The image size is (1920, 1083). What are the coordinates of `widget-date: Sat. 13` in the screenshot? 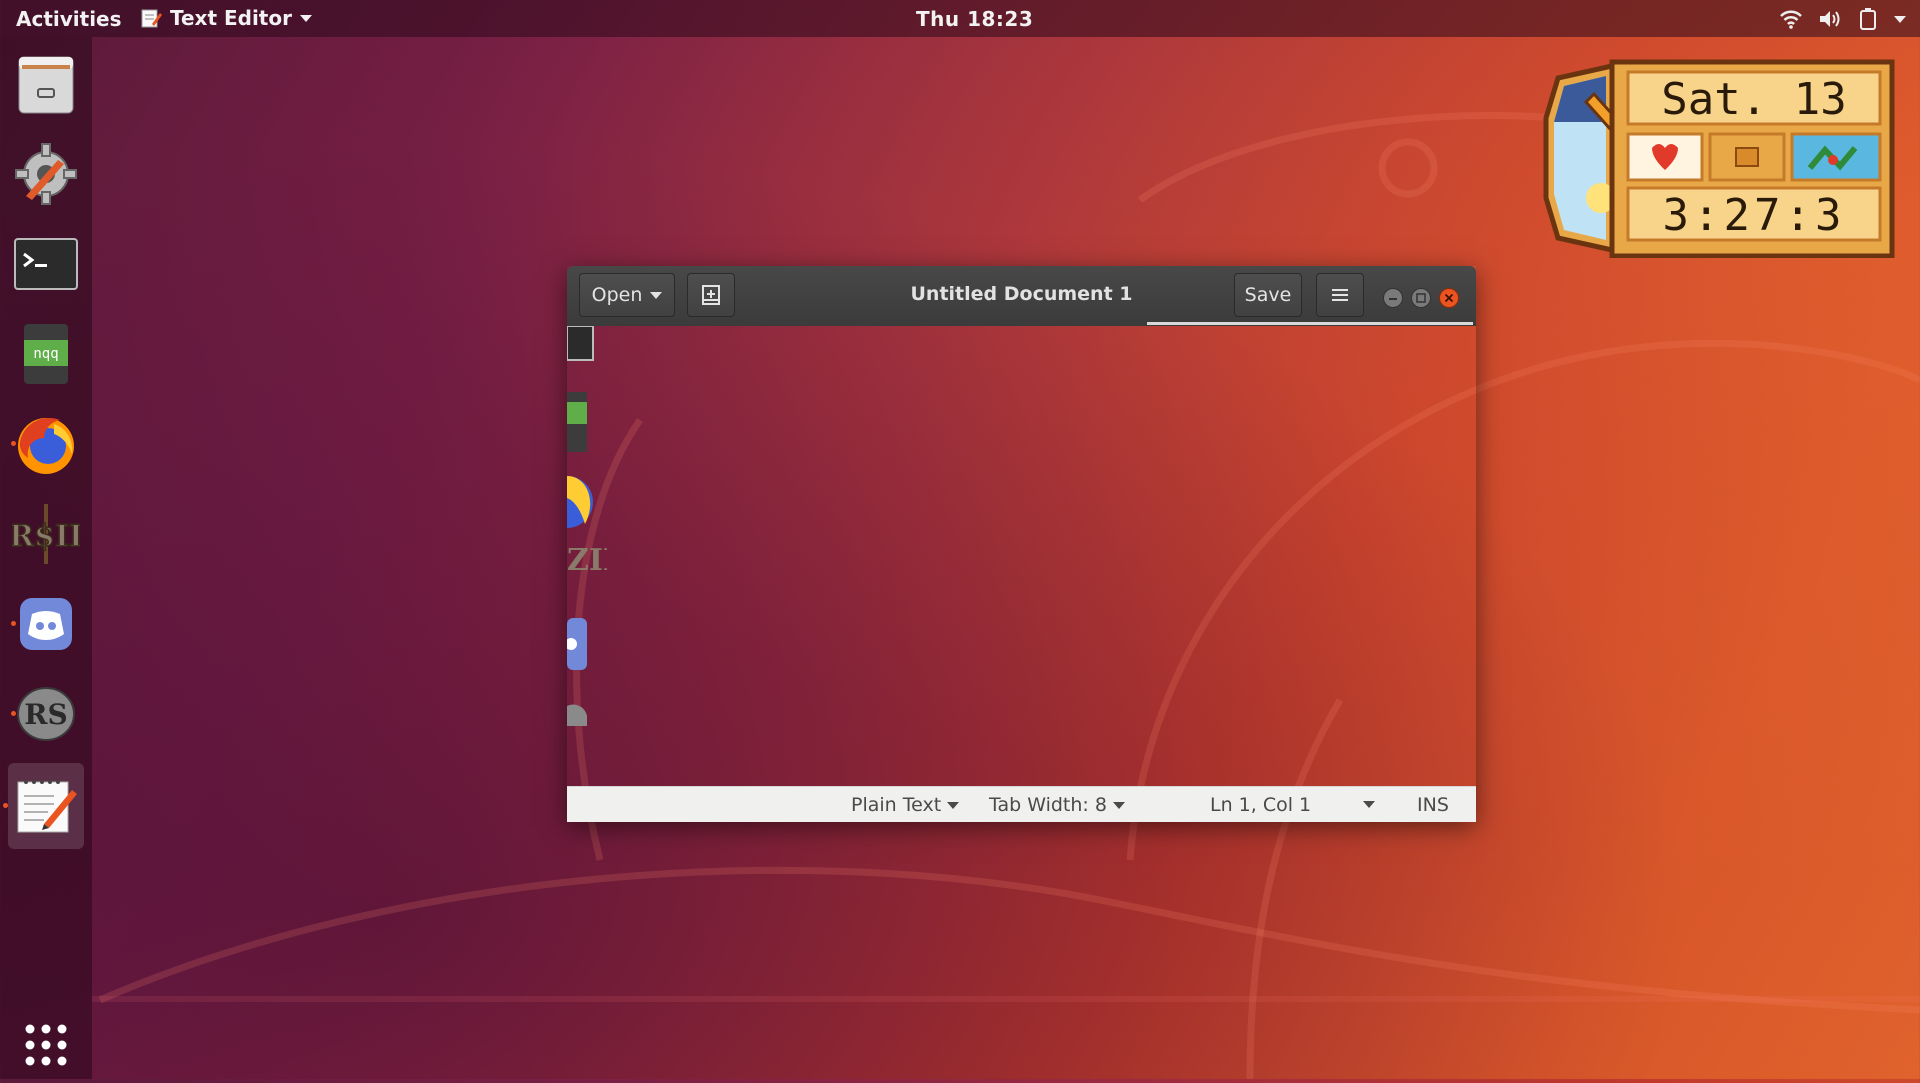 It's located at (1754, 99).